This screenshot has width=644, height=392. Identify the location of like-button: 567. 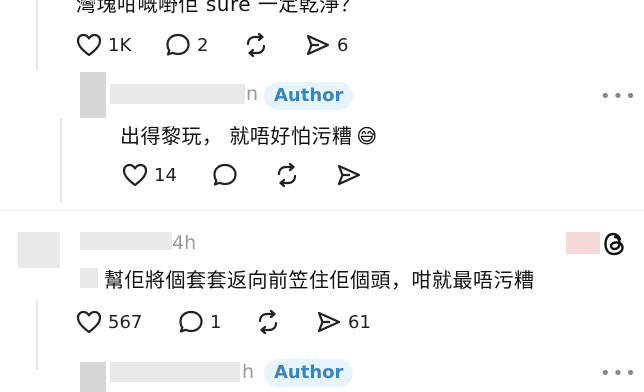
(109, 322).